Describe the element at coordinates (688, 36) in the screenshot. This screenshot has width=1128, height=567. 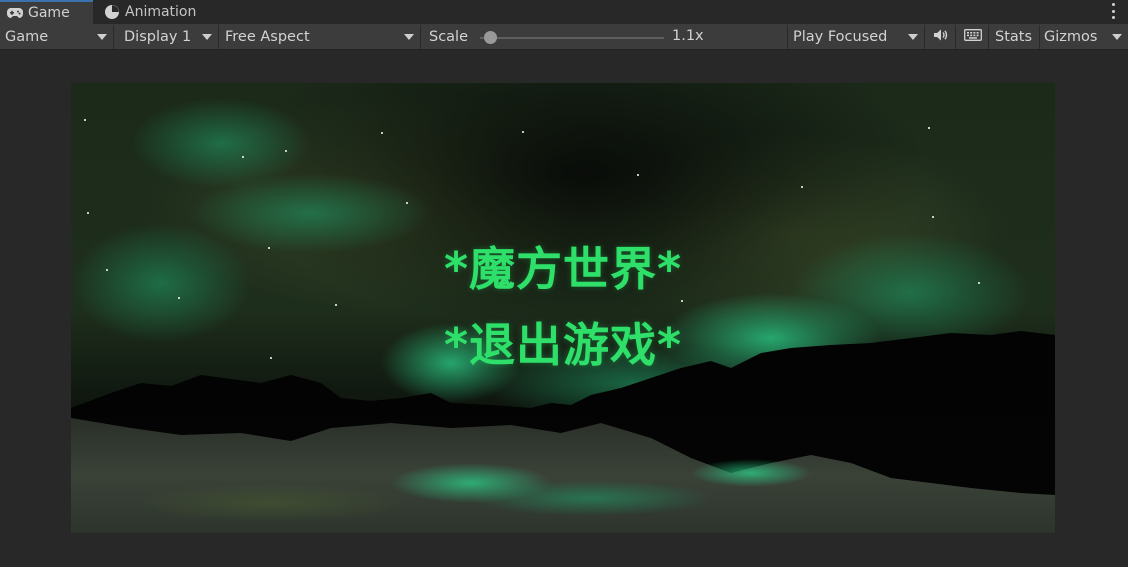
I see `scale-value: 1.1x` at that location.